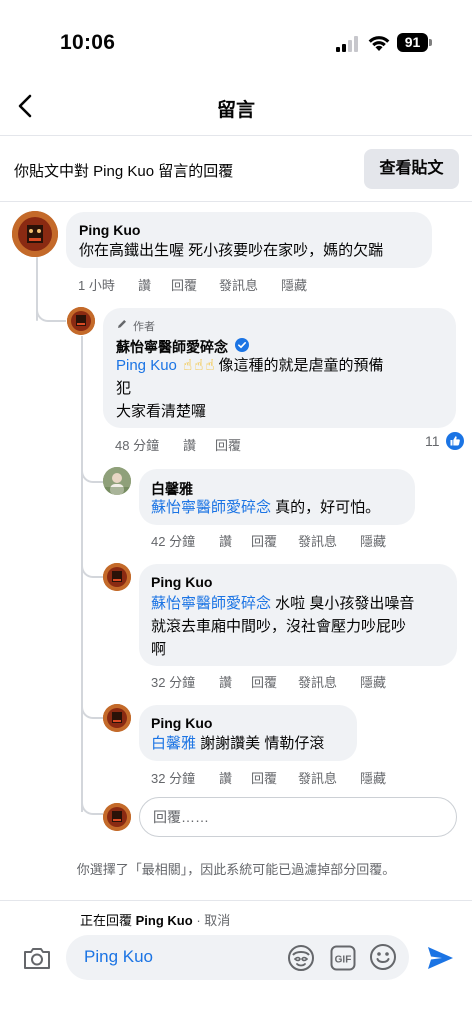 This screenshot has height=1025, width=472. Describe the element at coordinates (236, 869) in the screenshot. I see `filter-notice: 你選擇了「最相關」，因此系統可能已過濾掉部分回覆。` at that location.